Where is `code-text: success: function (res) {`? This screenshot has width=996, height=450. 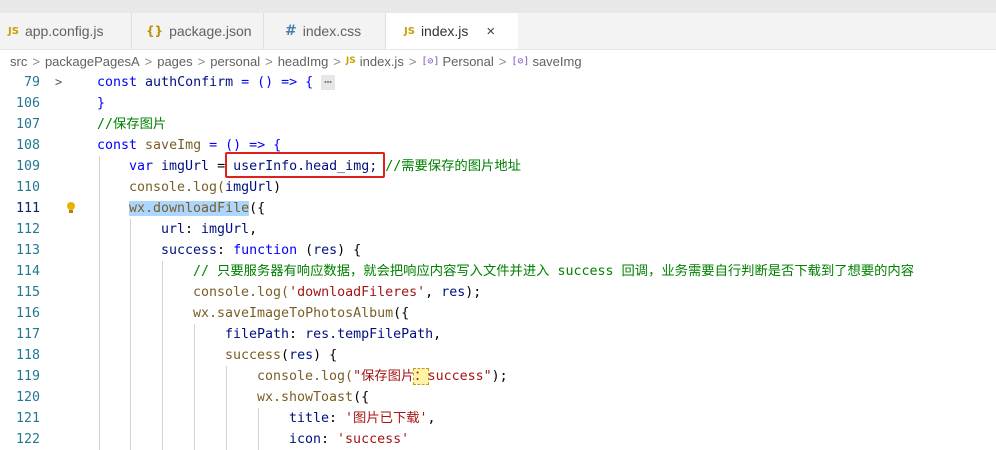
code-text: success: function (res) { is located at coordinates (261, 250).